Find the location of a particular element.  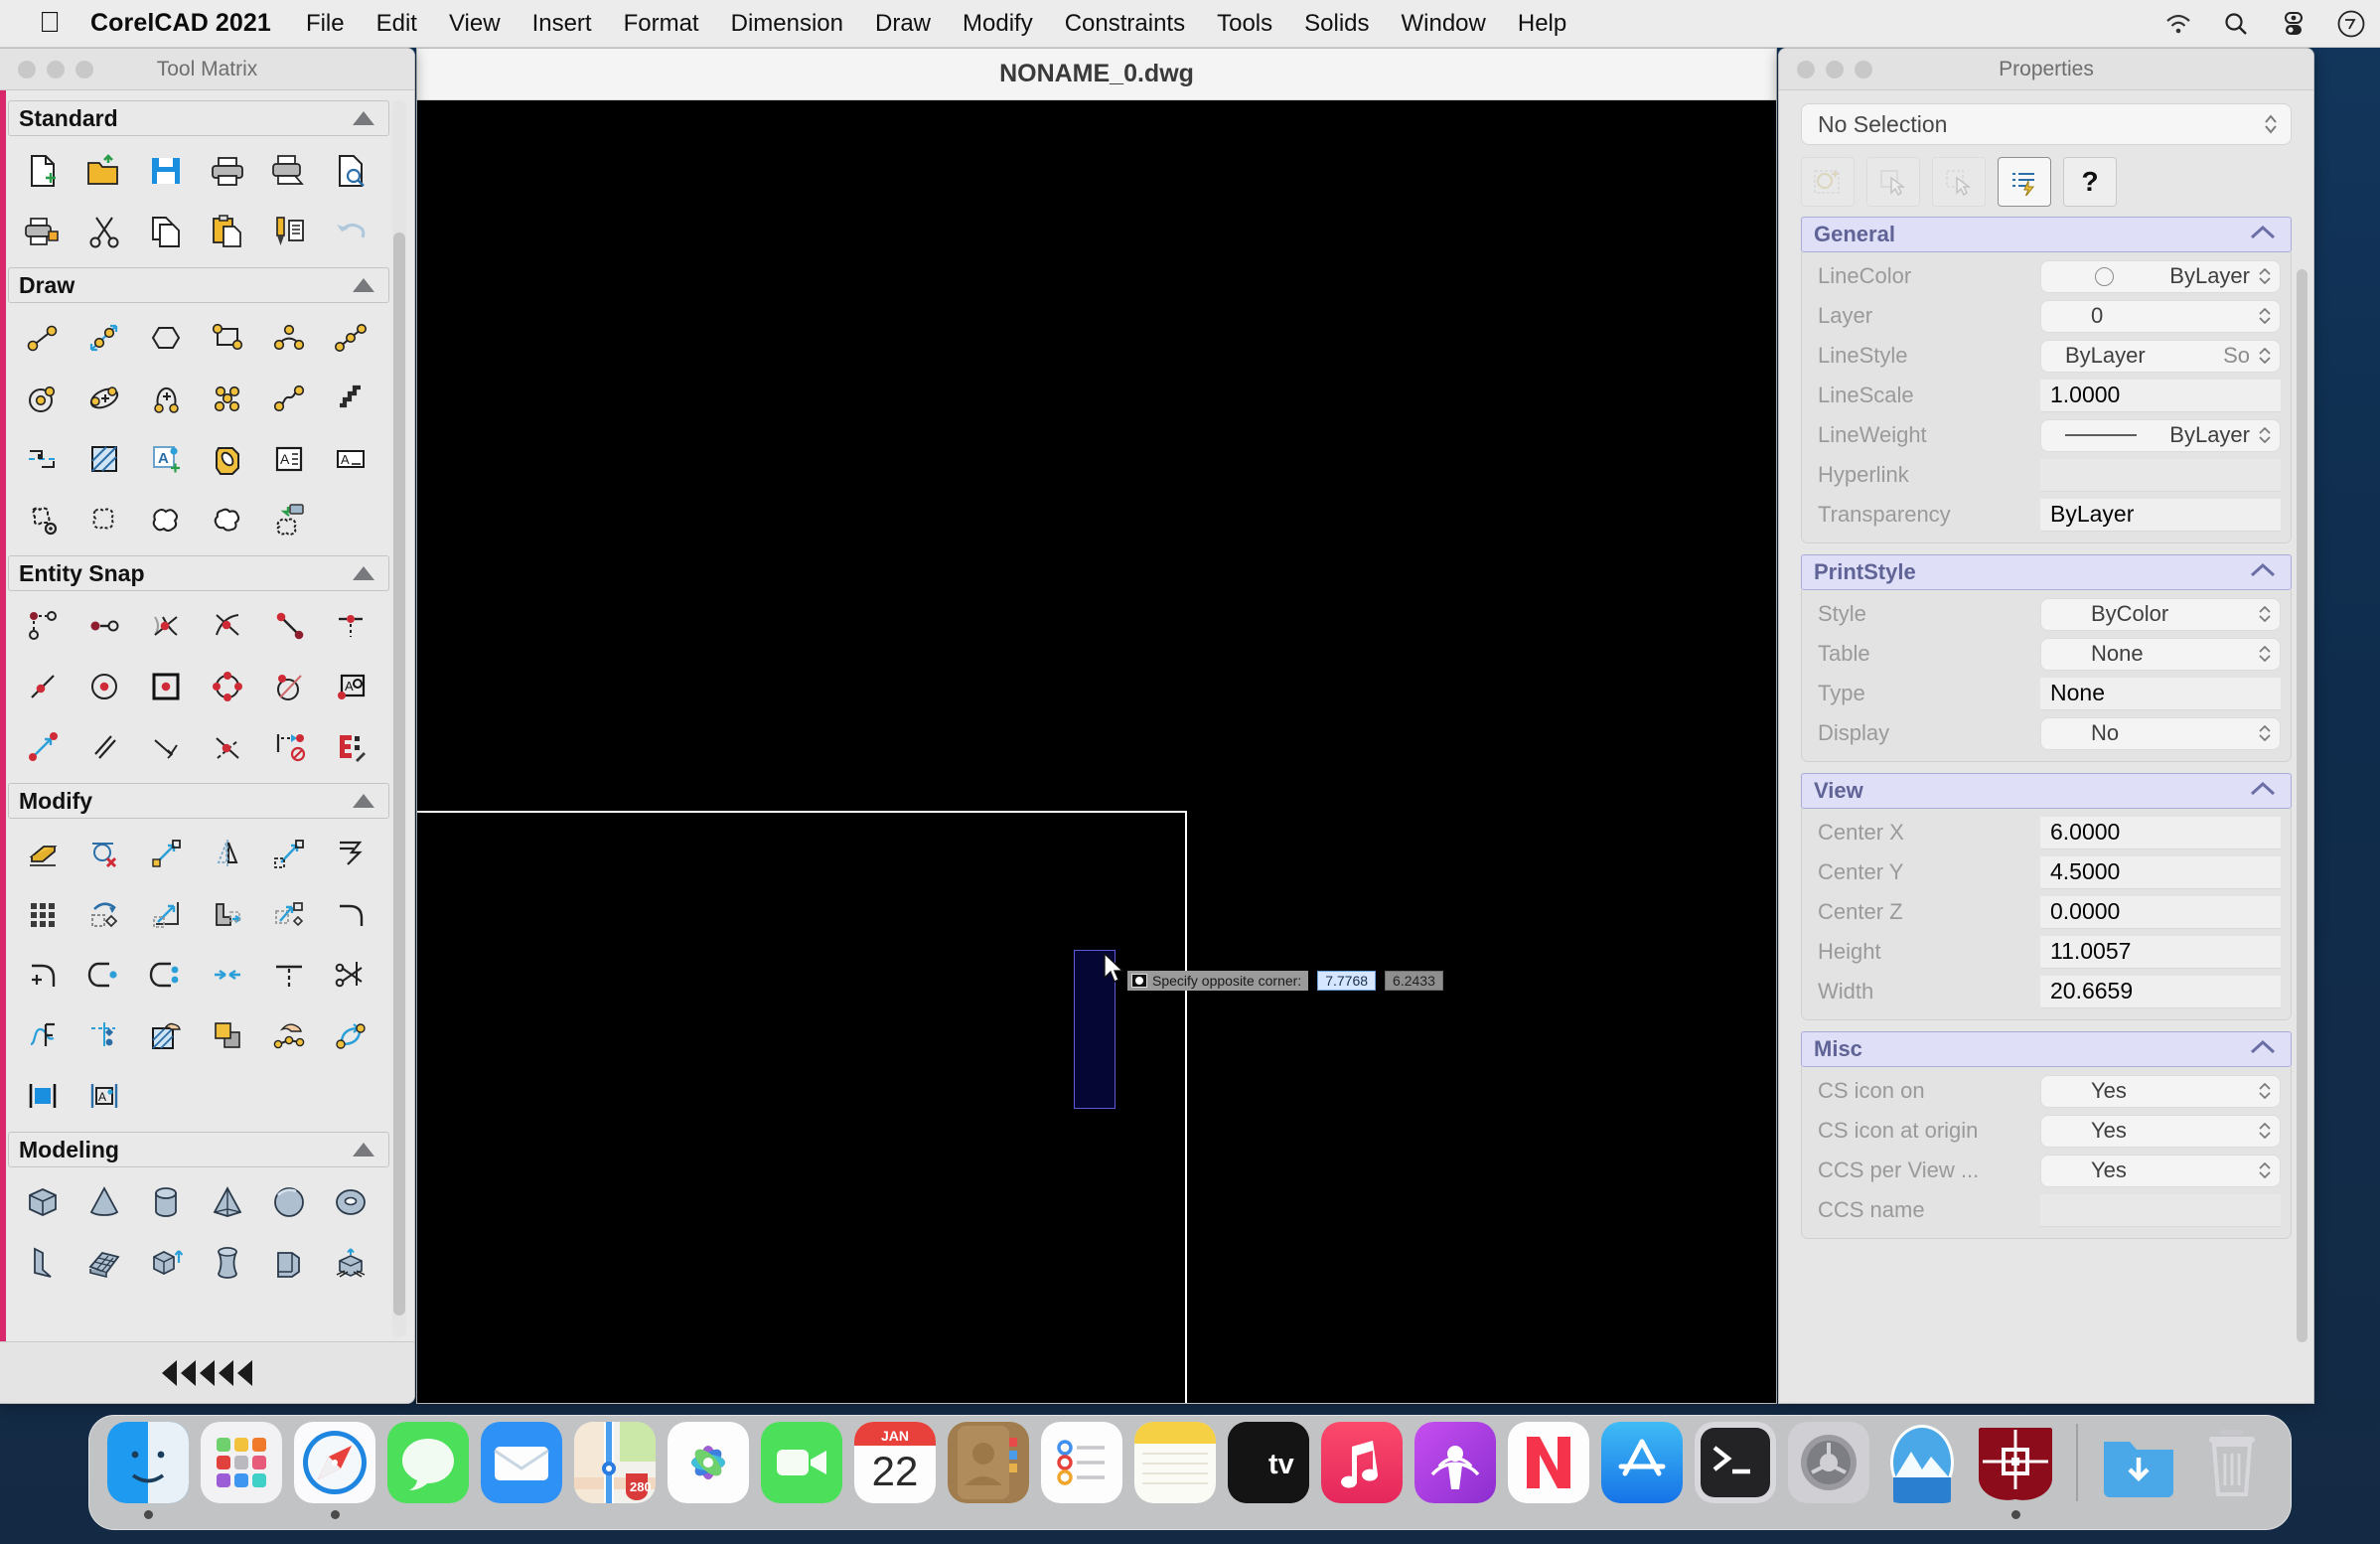

erase-icon is located at coordinates (43, 853).